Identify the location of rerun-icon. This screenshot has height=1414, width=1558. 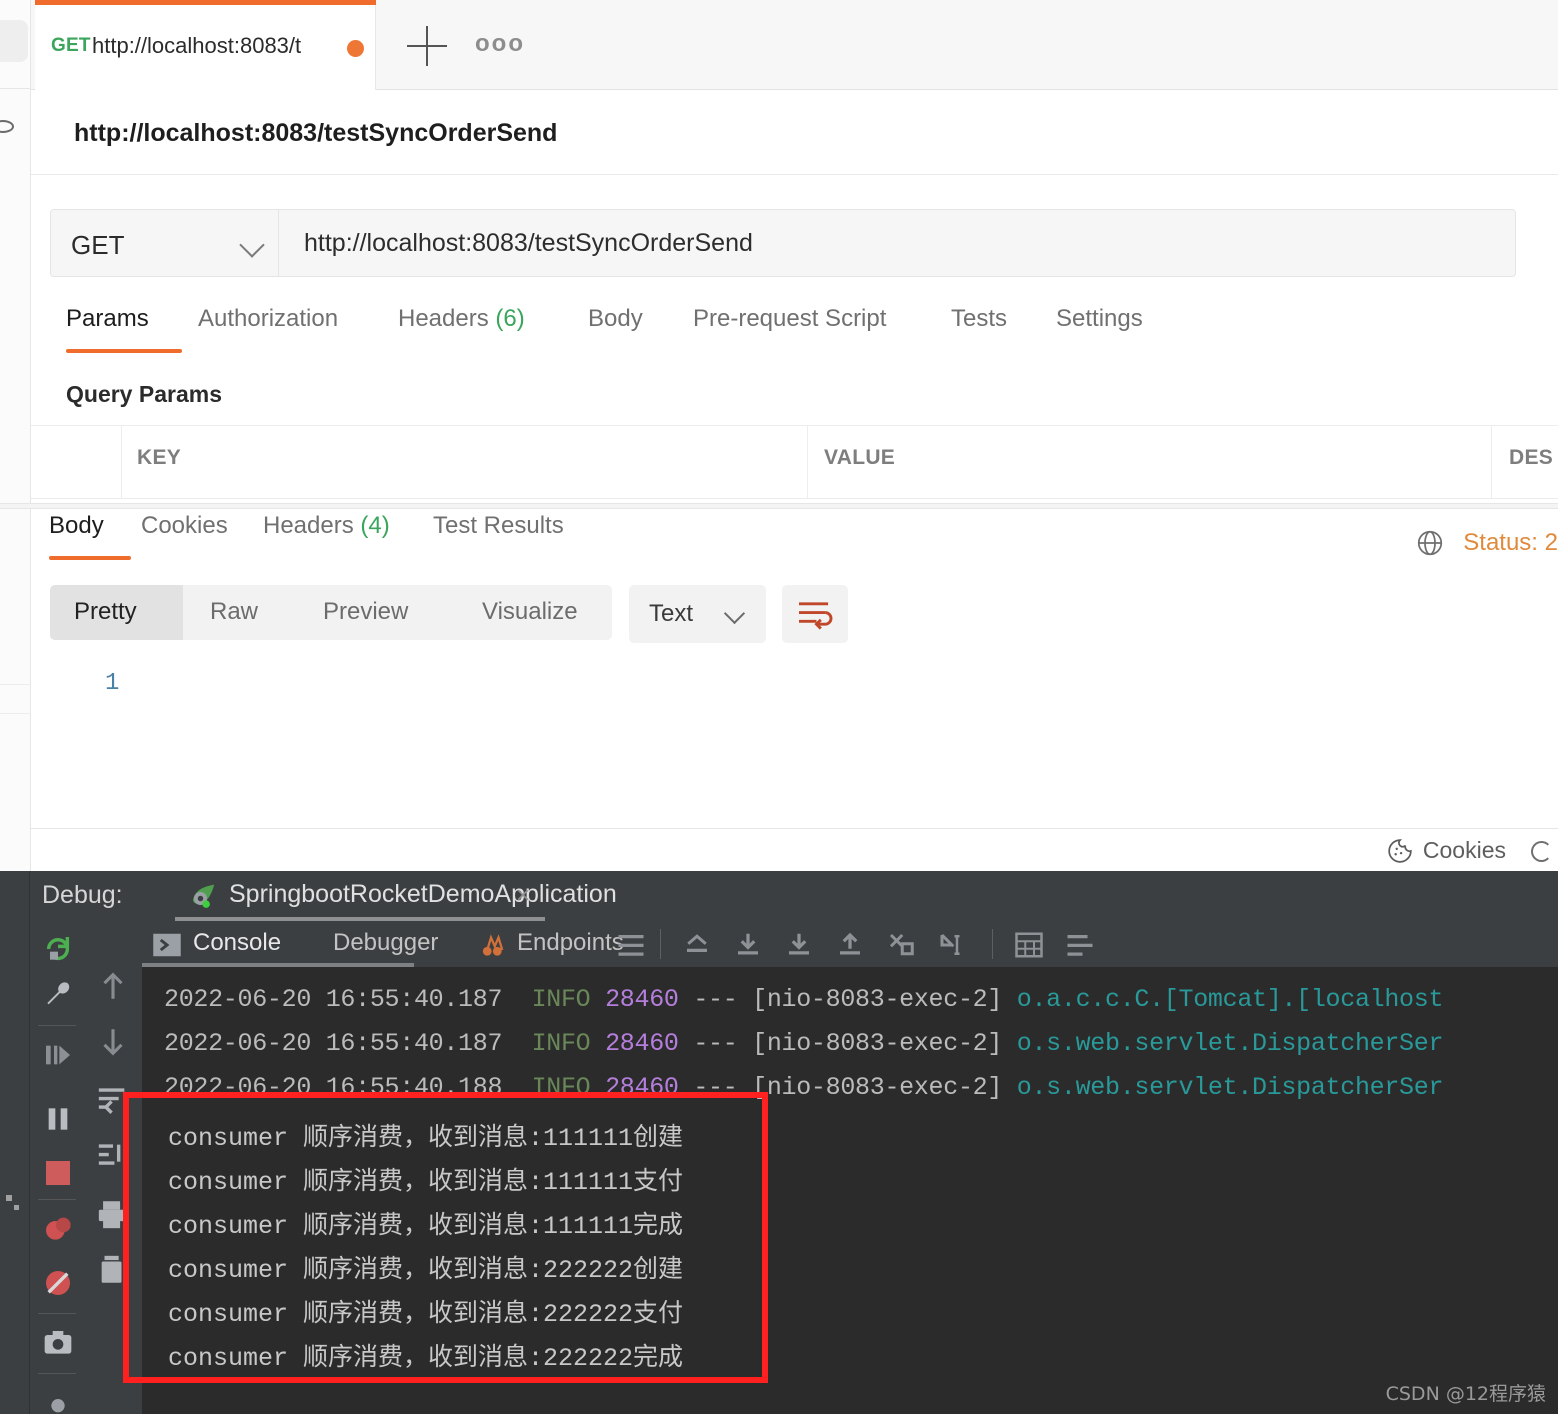
(58, 949).